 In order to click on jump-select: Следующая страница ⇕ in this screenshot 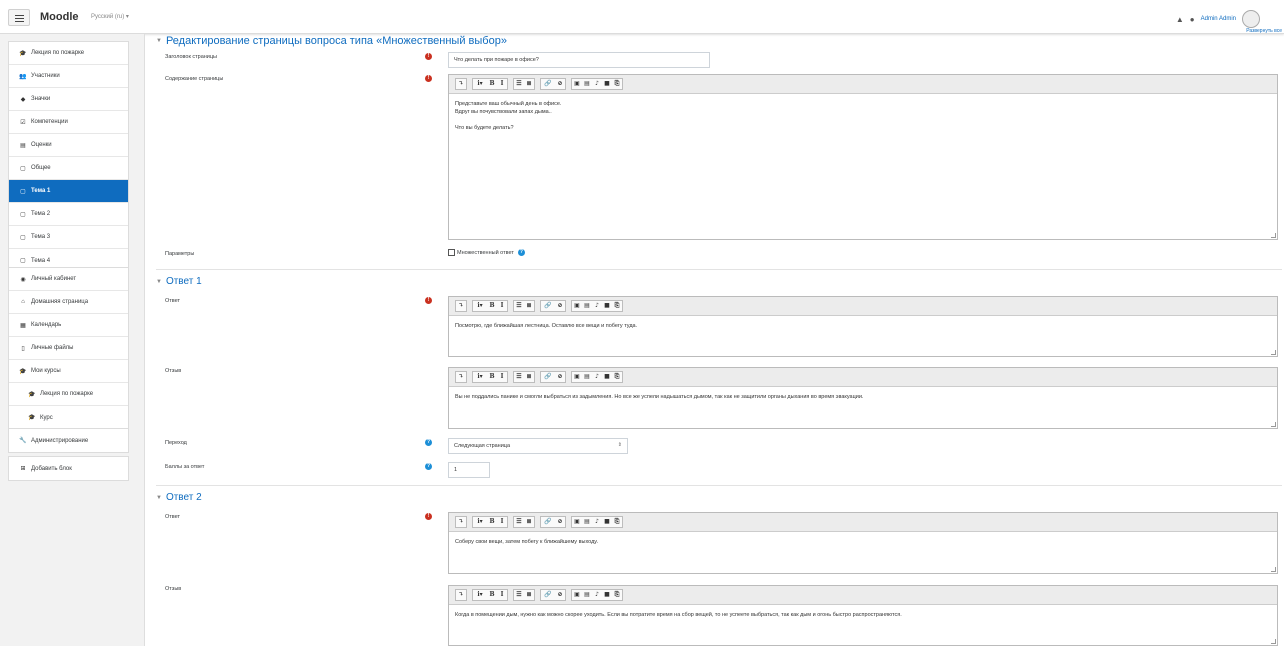, I will do `click(538, 446)`.